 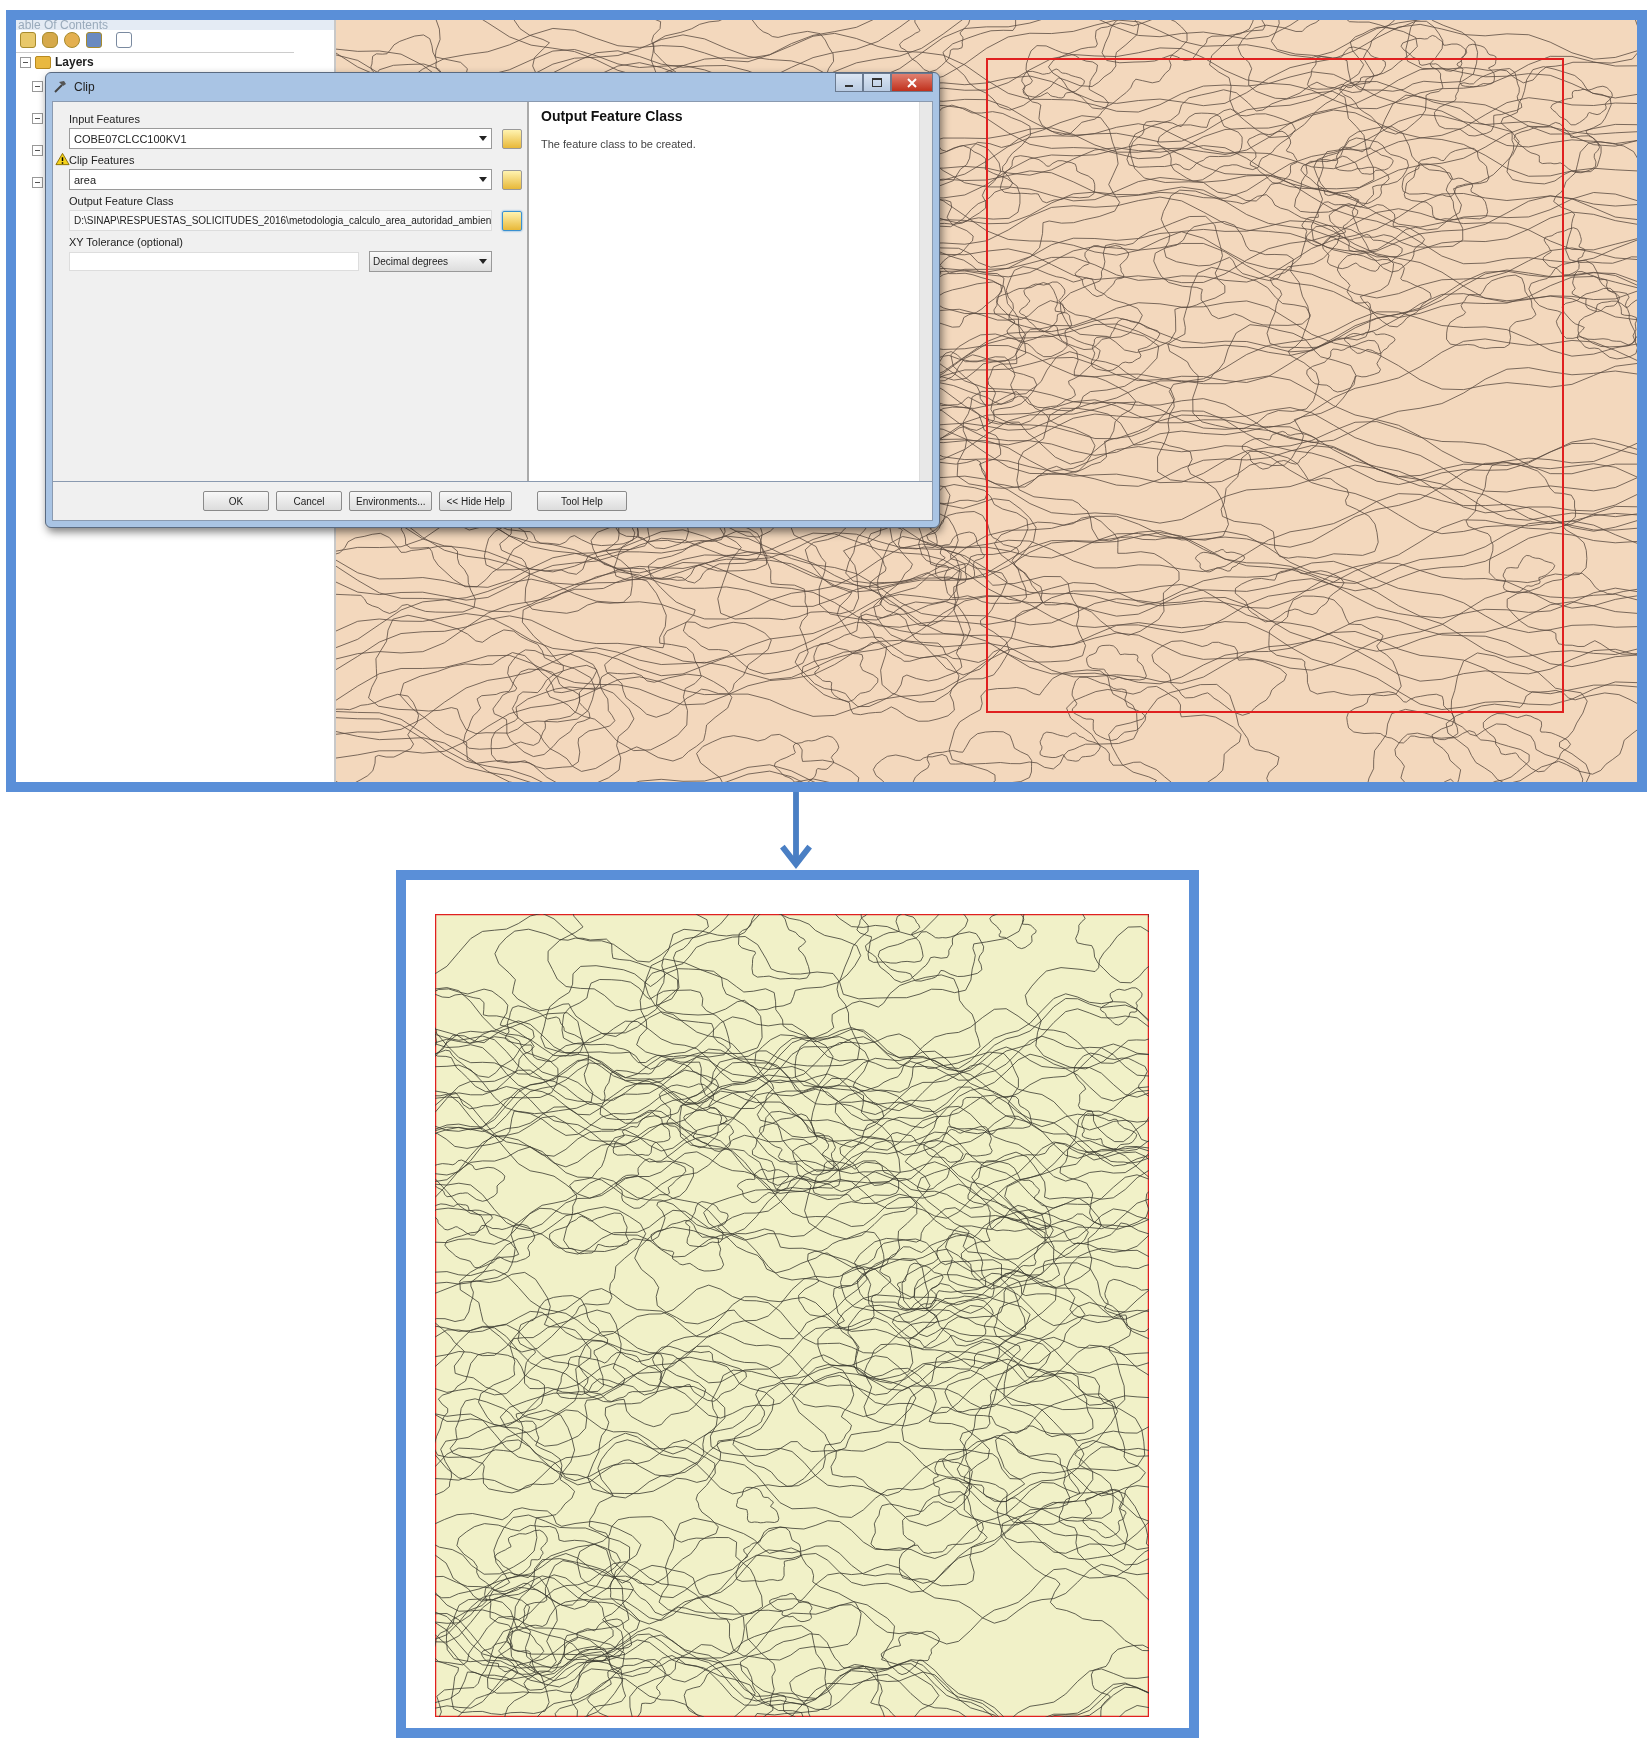 What do you see at coordinates (126, 242) in the screenshot?
I see `parameter-label: XY Tolerance (optional)` at bounding box center [126, 242].